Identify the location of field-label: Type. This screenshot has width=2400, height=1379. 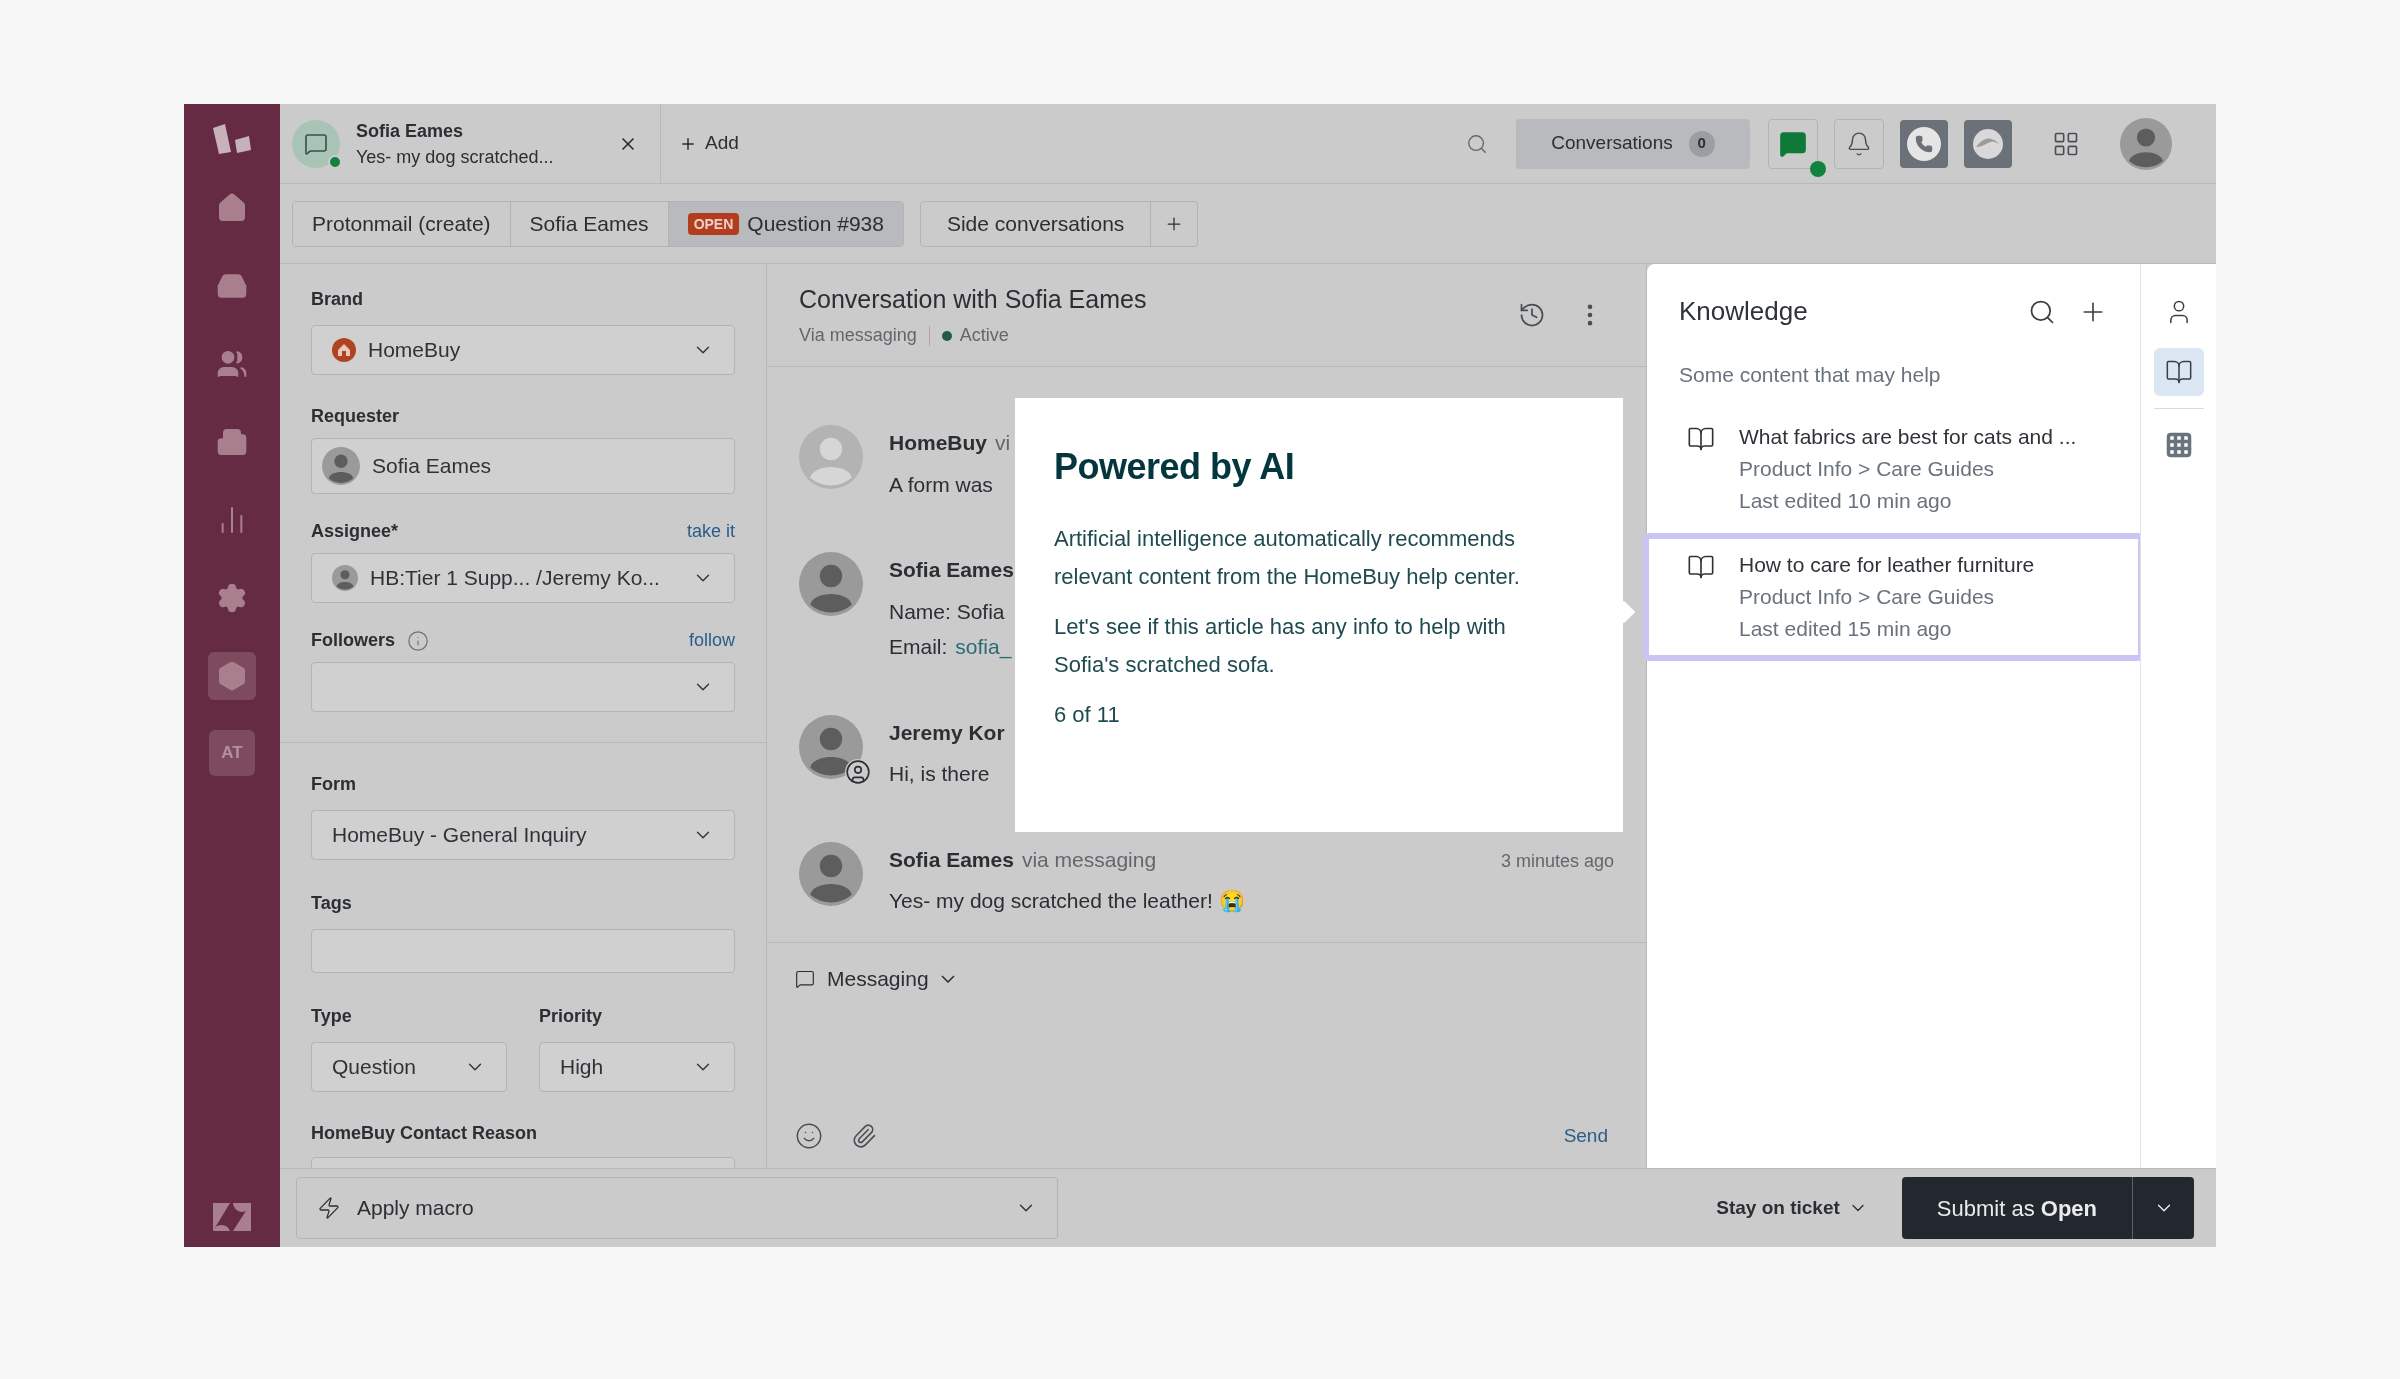
(332, 1016).